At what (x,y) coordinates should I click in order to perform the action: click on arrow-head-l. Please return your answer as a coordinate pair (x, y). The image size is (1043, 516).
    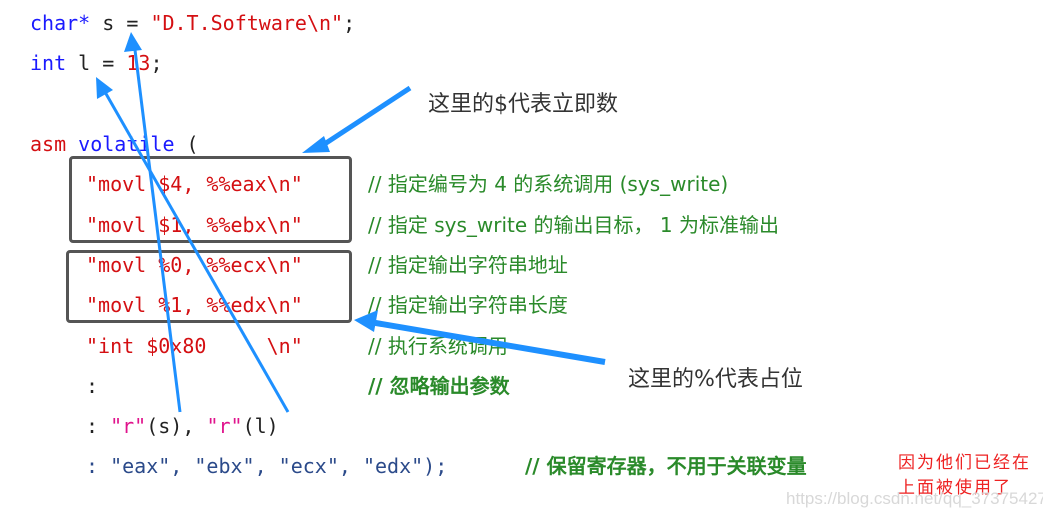
    Looking at the image, I should click on (104, 88).